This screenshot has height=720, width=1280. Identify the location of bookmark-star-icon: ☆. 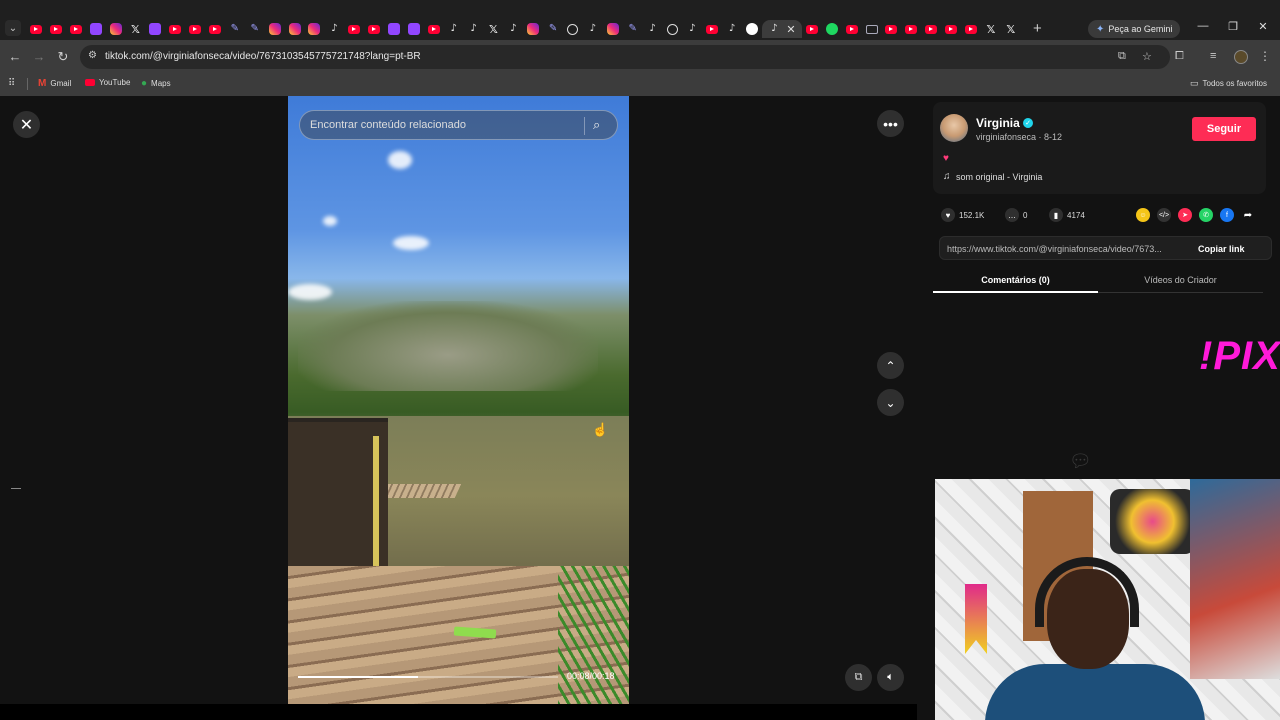
(1147, 56).